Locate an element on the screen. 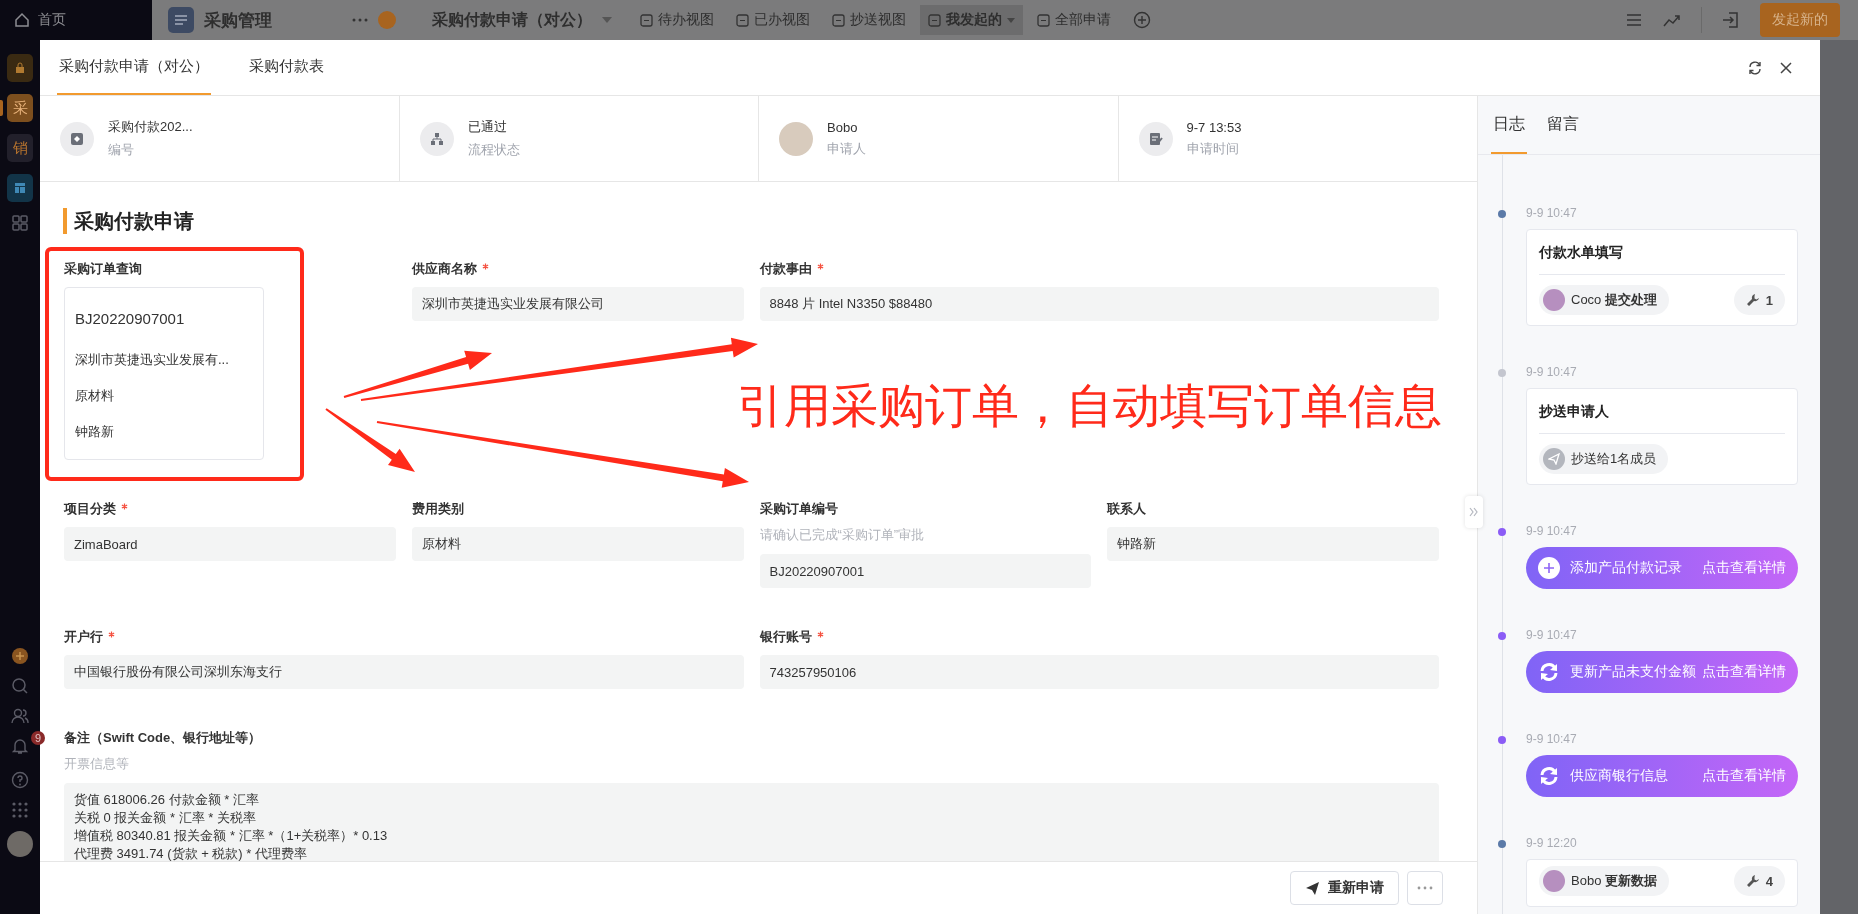 The width and height of the screenshot is (1858, 914). input-field: 8848 片 Intel N3350 $88480 is located at coordinates (1099, 304).